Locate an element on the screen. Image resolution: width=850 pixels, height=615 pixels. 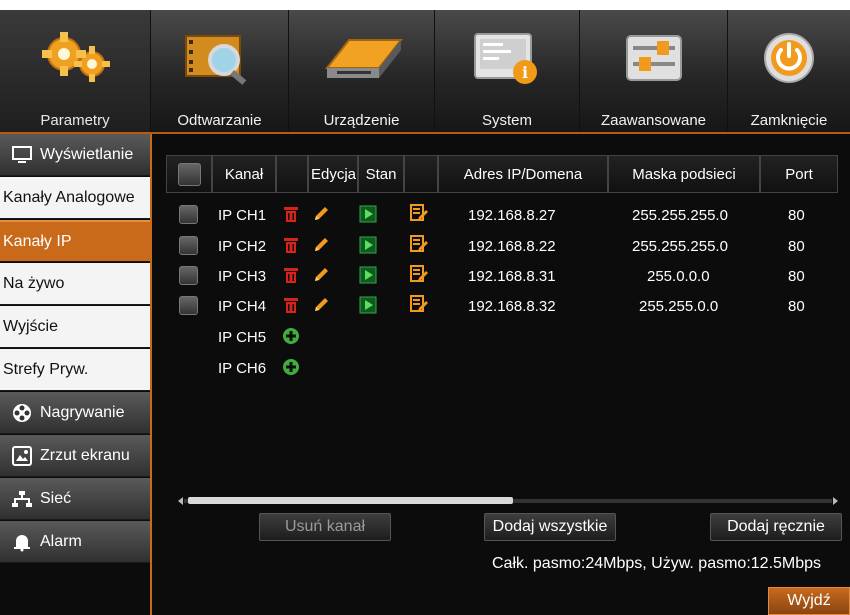
svg-text: i is located at coordinates (525, 72).